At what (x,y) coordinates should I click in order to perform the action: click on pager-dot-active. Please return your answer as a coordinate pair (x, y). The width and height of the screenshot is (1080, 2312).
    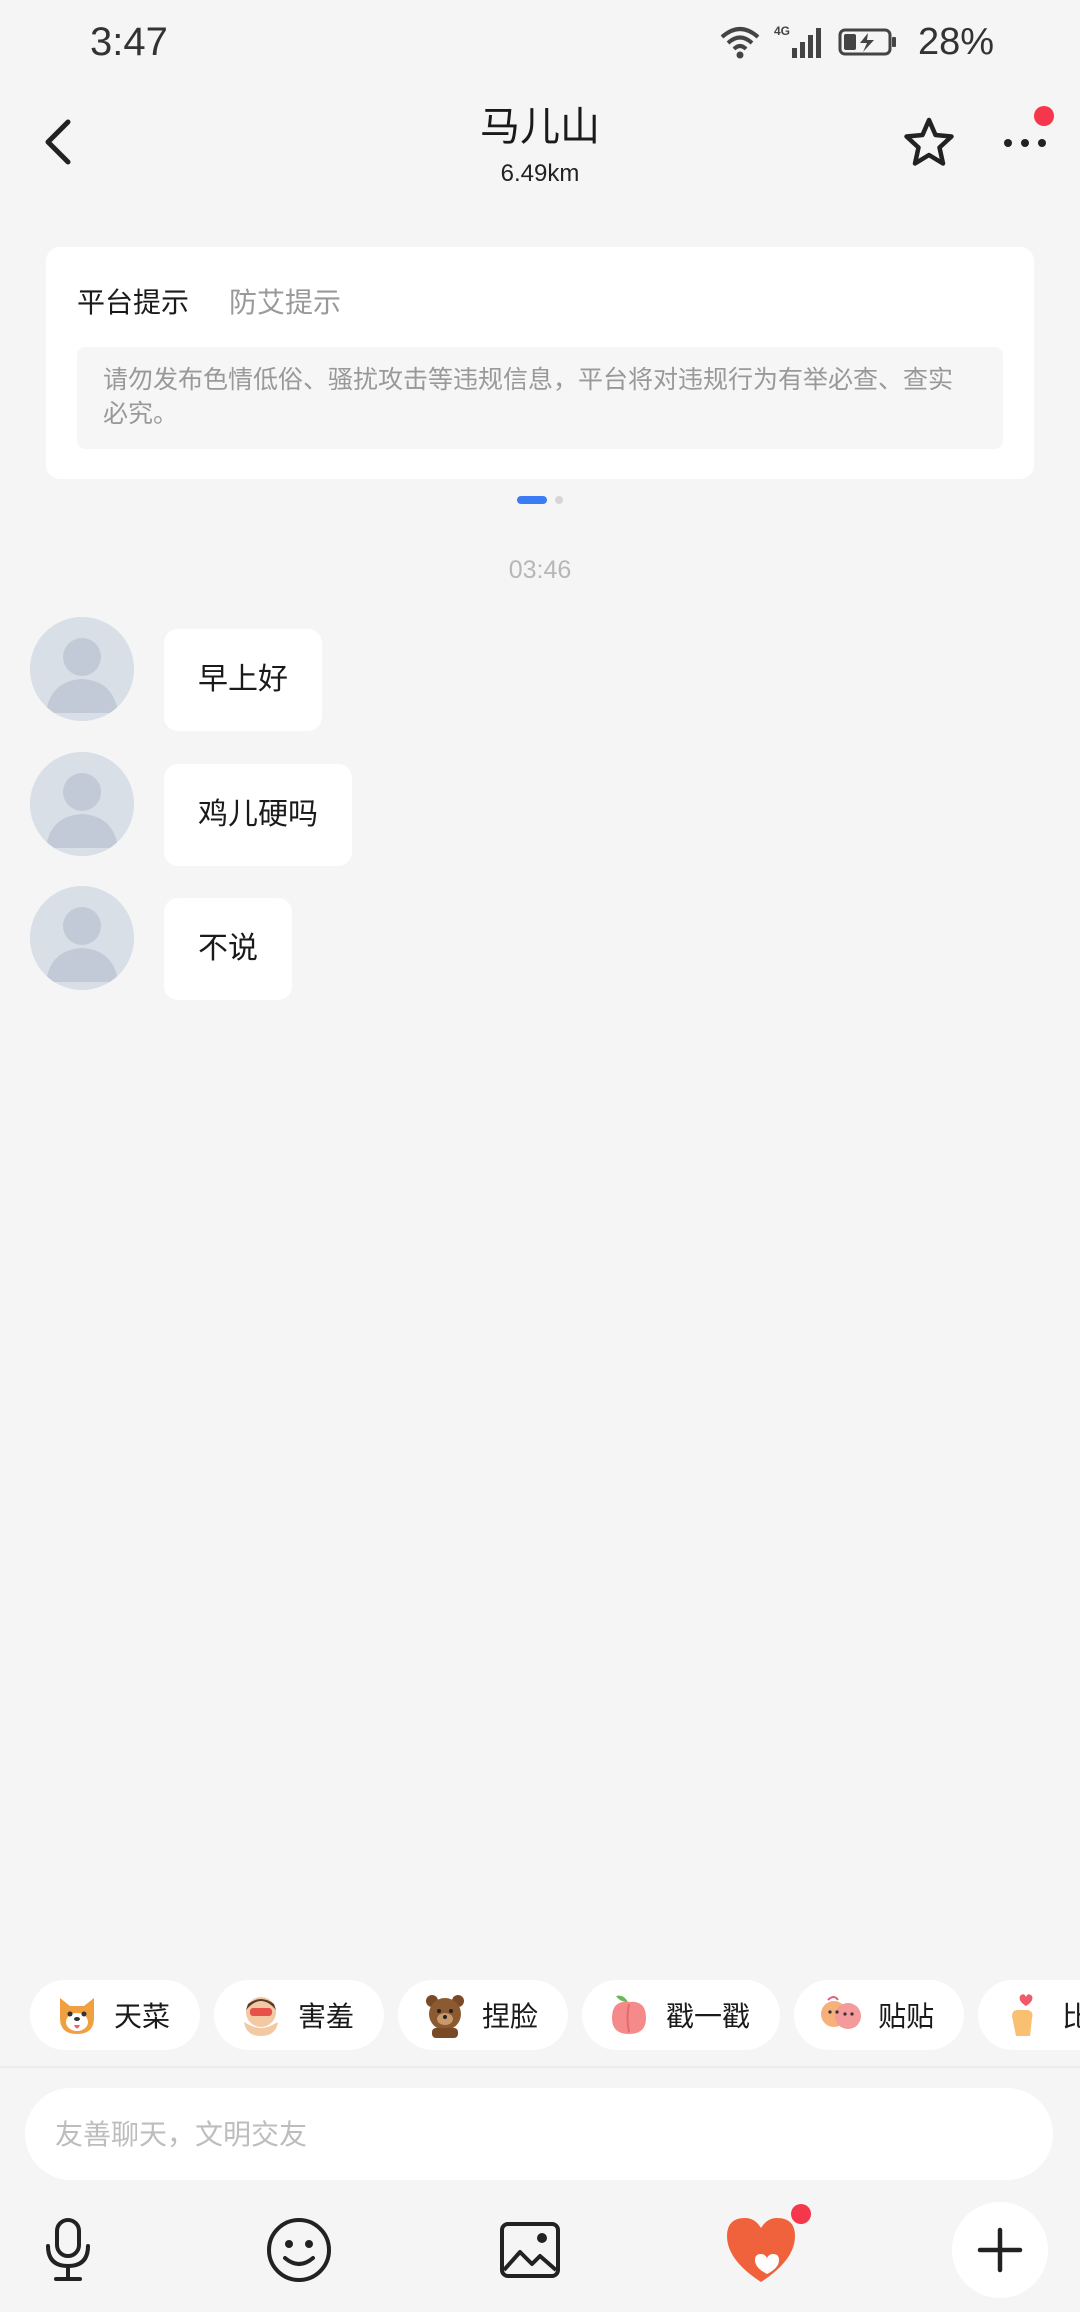
    Looking at the image, I should click on (532, 500).